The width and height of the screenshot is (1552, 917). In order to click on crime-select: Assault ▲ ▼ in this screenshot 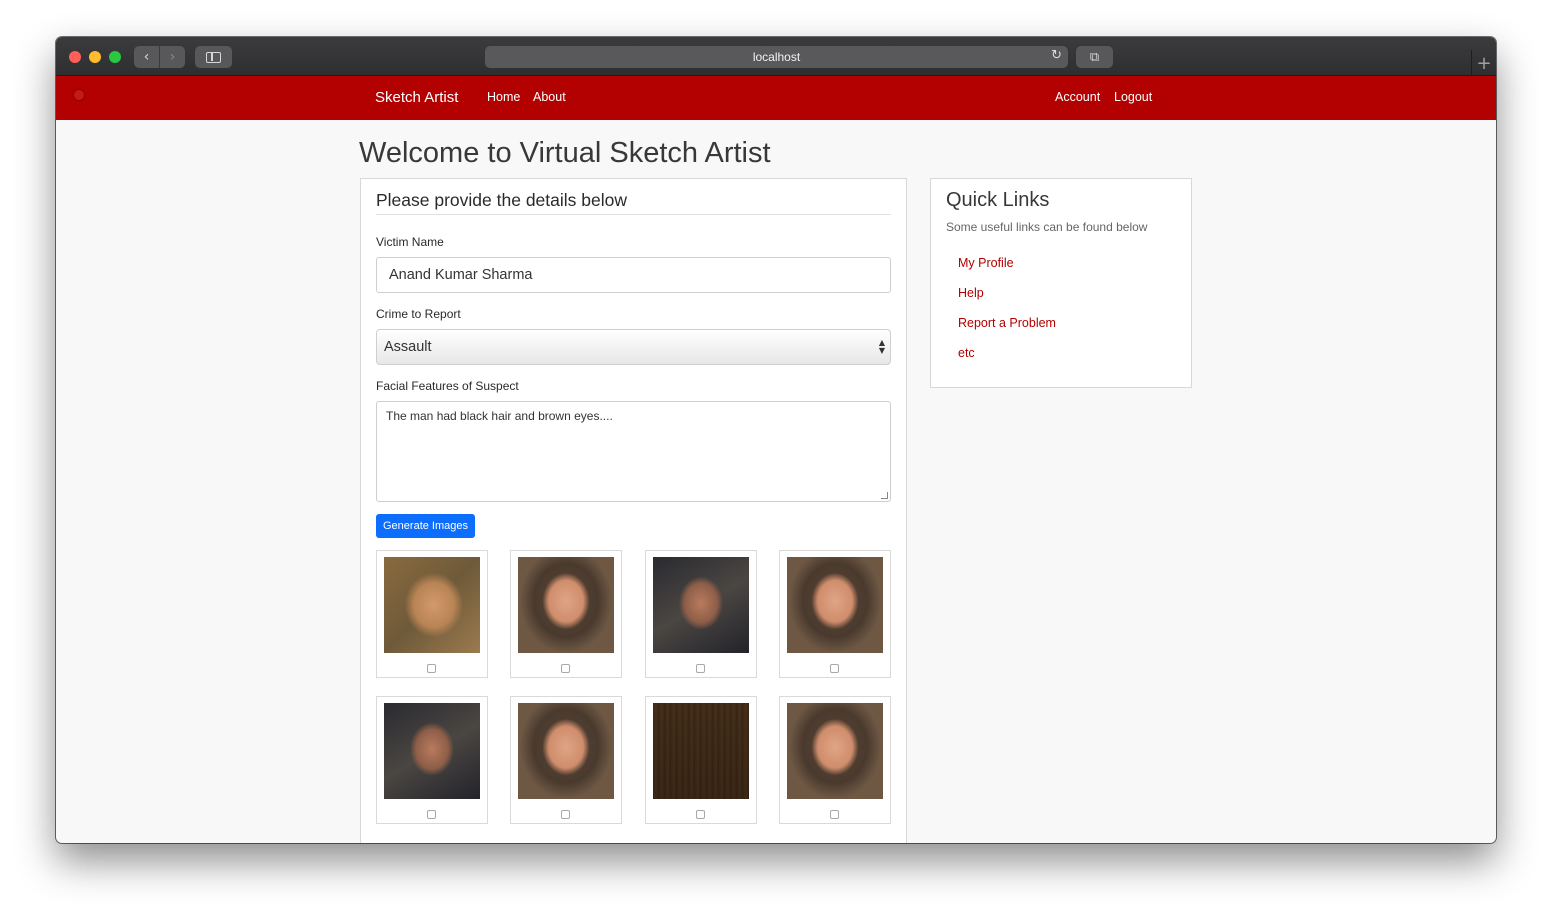, I will do `click(633, 347)`.